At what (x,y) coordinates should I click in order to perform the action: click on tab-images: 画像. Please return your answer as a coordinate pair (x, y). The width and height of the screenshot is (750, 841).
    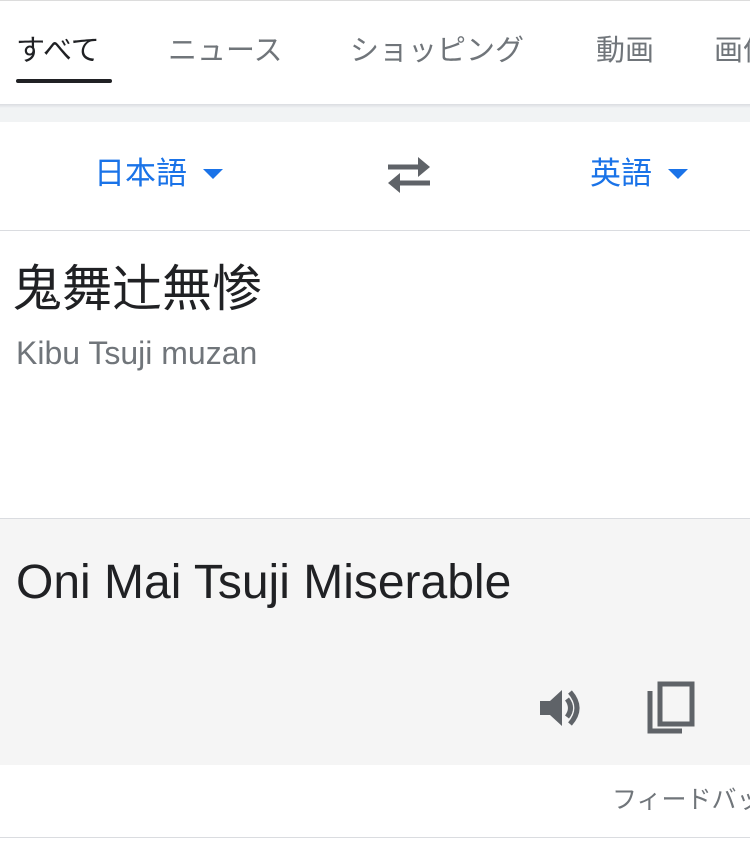
    Looking at the image, I should click on (732, 51).